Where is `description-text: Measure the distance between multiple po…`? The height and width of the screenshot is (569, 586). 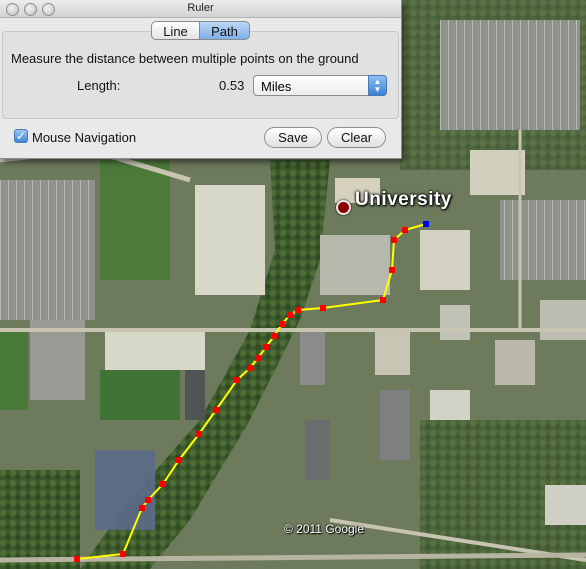
description-text: Measure the distance between multiple po… is located at coordinates (185, 58).